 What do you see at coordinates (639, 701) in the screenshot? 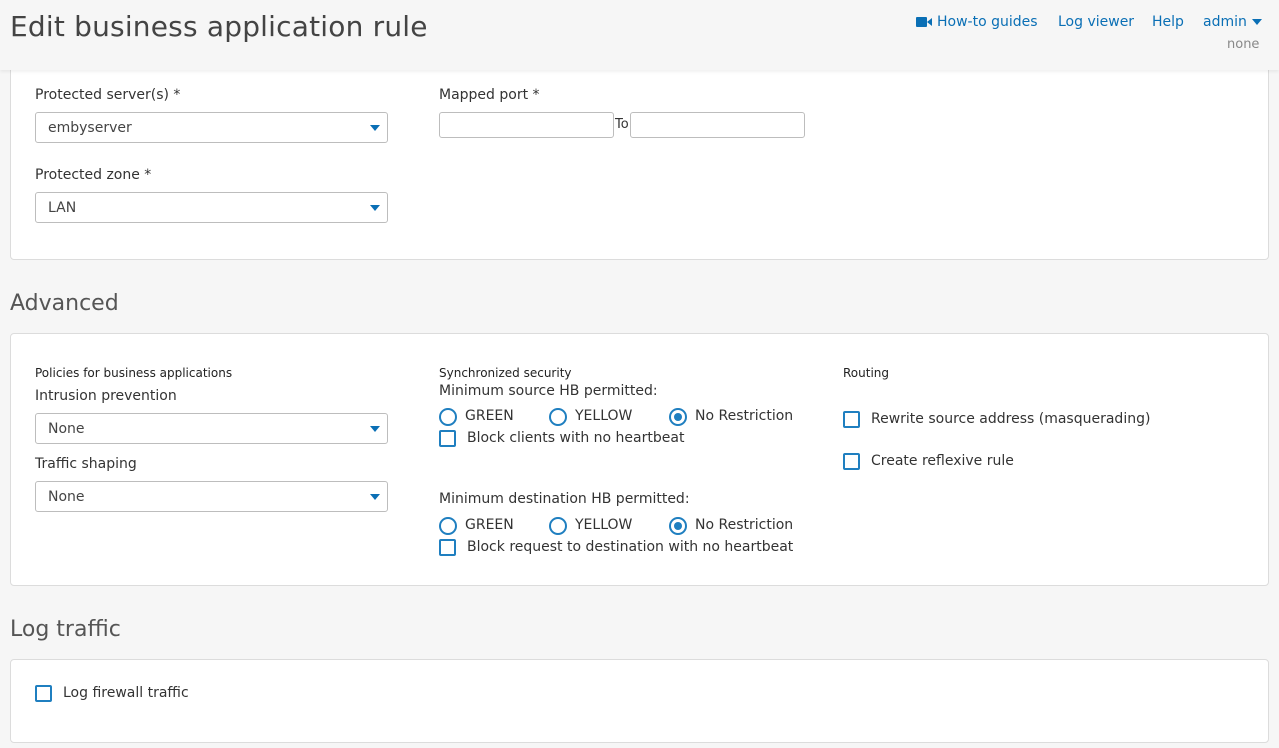
I see `log-traffic-panel` at bounding box center [639, 701].